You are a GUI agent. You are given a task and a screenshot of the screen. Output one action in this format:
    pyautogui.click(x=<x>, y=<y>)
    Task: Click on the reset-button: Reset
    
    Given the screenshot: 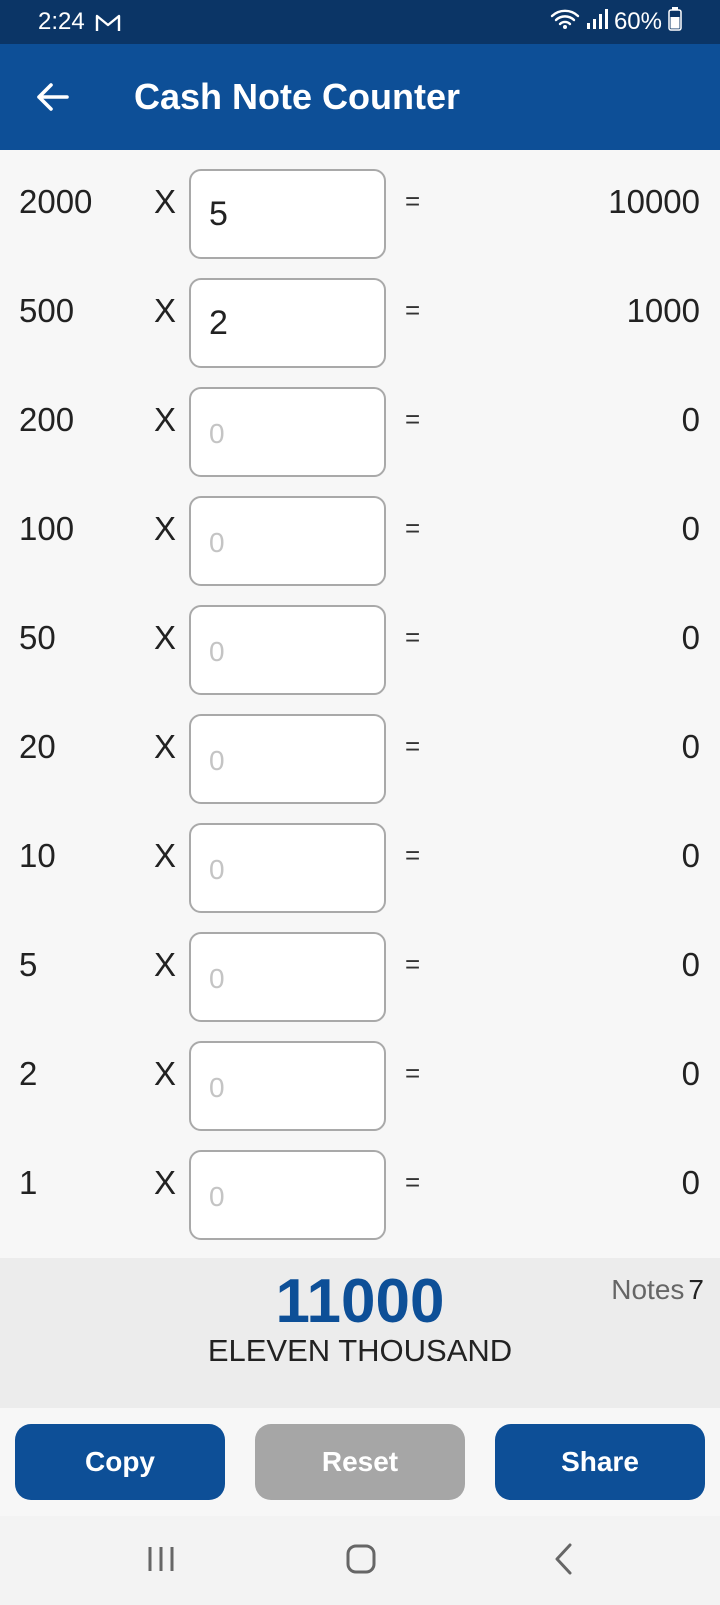 What is the action you would take?
    pyautogui.click(x=360, y=1462)
    